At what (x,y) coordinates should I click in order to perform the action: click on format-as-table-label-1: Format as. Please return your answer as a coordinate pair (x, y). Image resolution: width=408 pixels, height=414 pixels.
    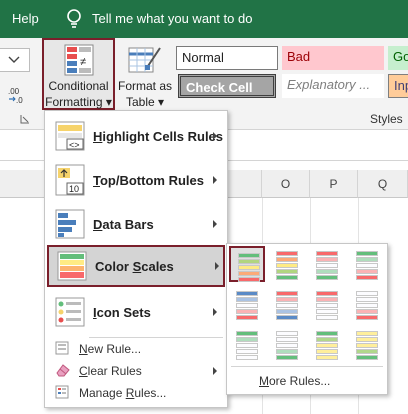
    Looking at the image, I should click on (145, 86).